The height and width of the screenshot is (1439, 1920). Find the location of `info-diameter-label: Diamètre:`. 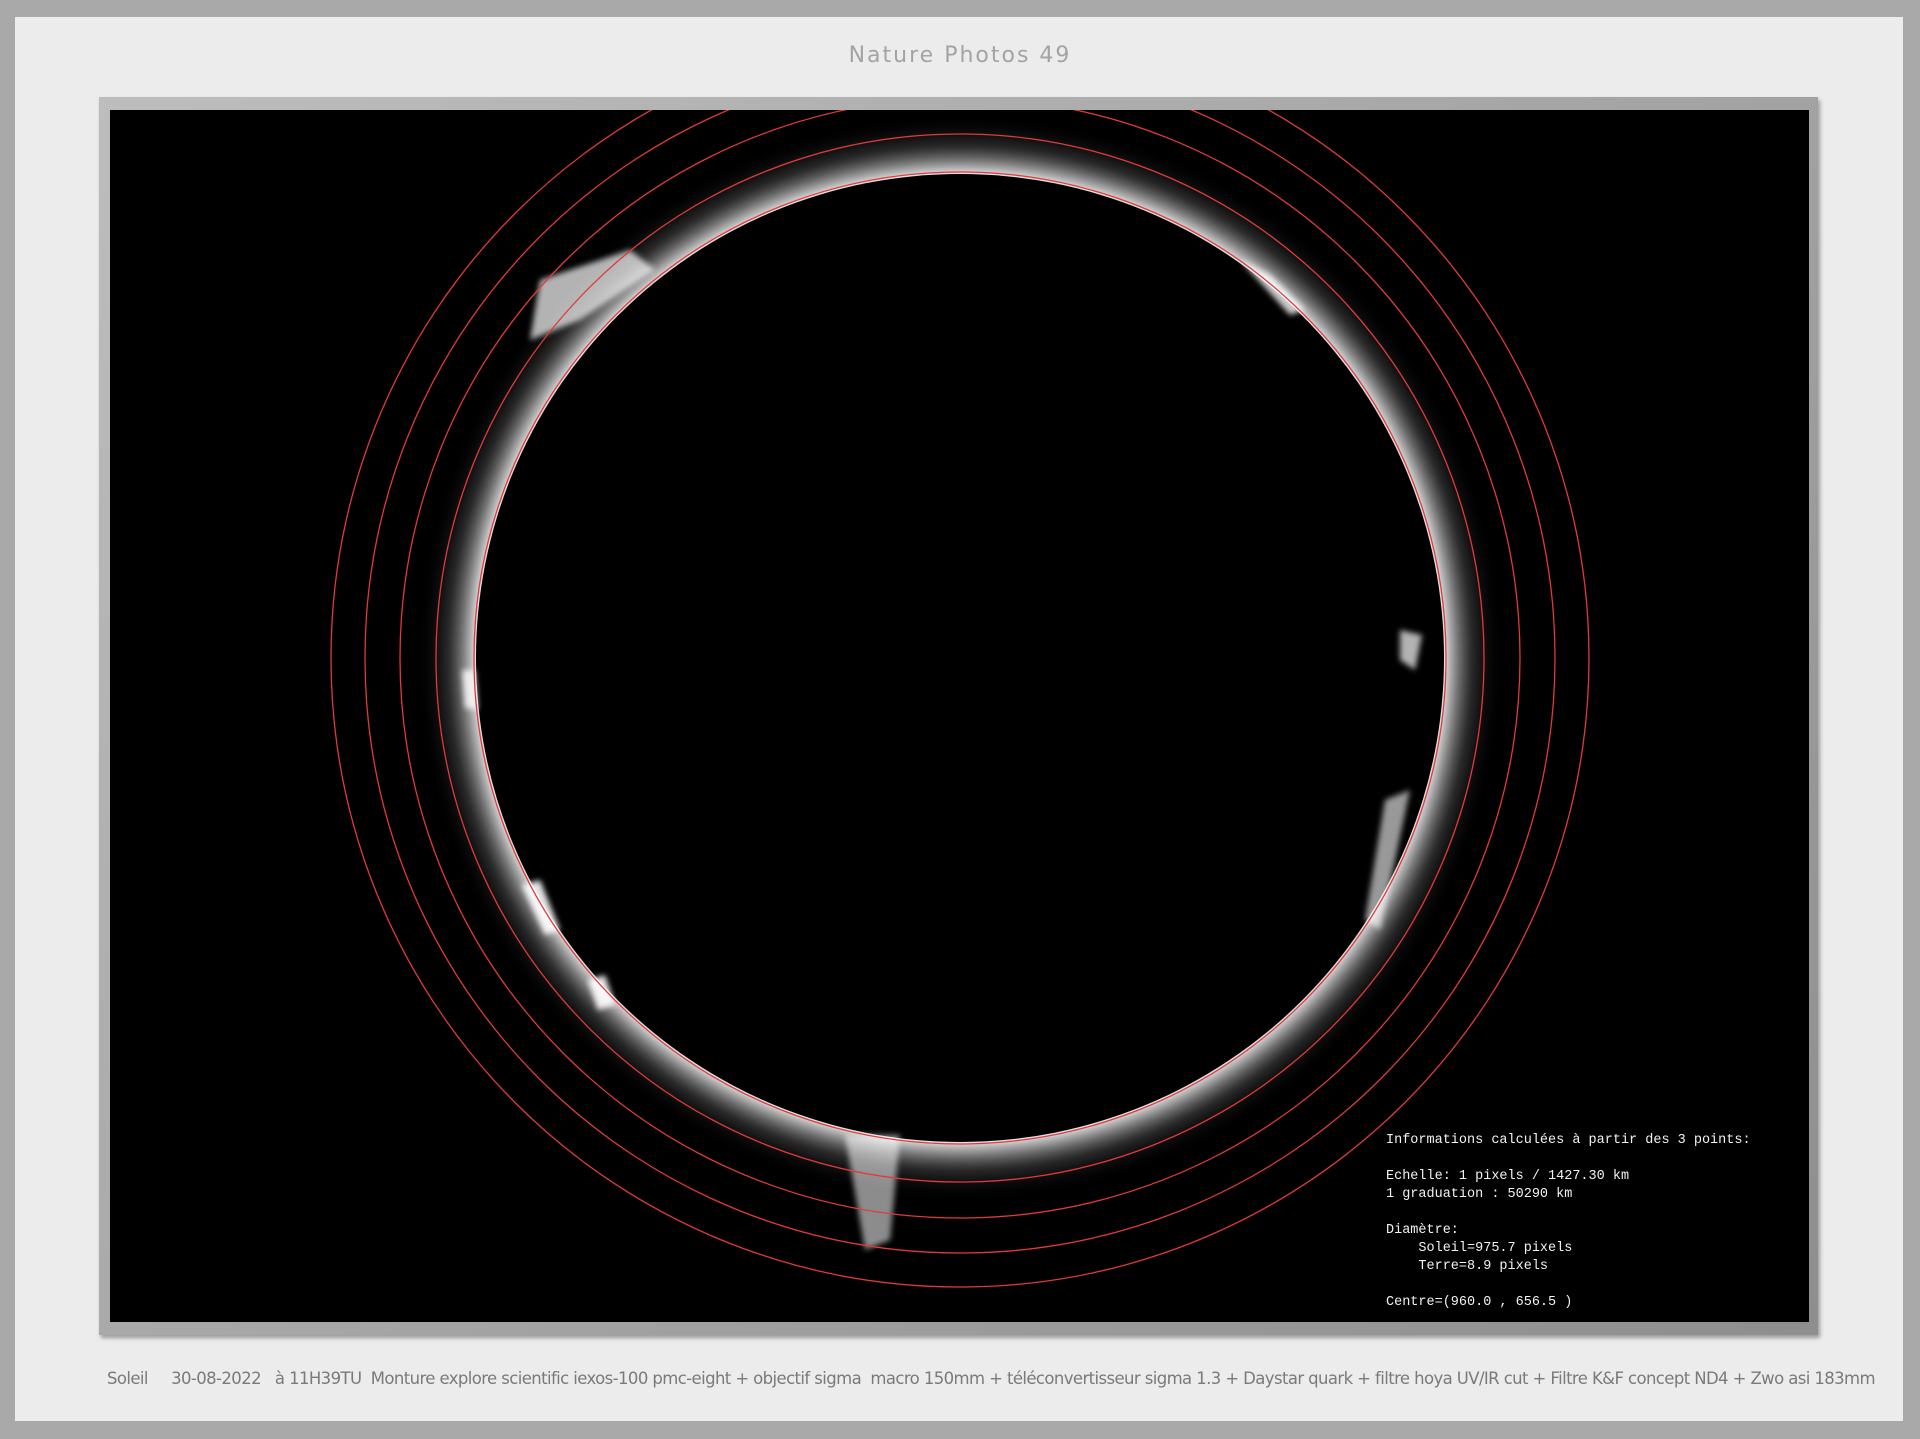

info-diameter-label: Diamètre: is located at coordinates (1422, 1230).